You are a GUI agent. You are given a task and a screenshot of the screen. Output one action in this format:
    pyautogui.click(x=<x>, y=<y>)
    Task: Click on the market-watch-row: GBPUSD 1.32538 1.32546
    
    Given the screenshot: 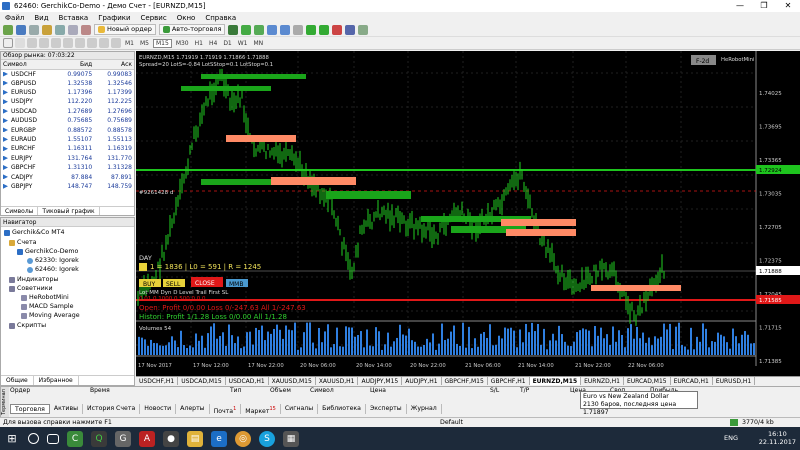 What is the action you would take?
    pyautogui.click(x=67, y=83)
    